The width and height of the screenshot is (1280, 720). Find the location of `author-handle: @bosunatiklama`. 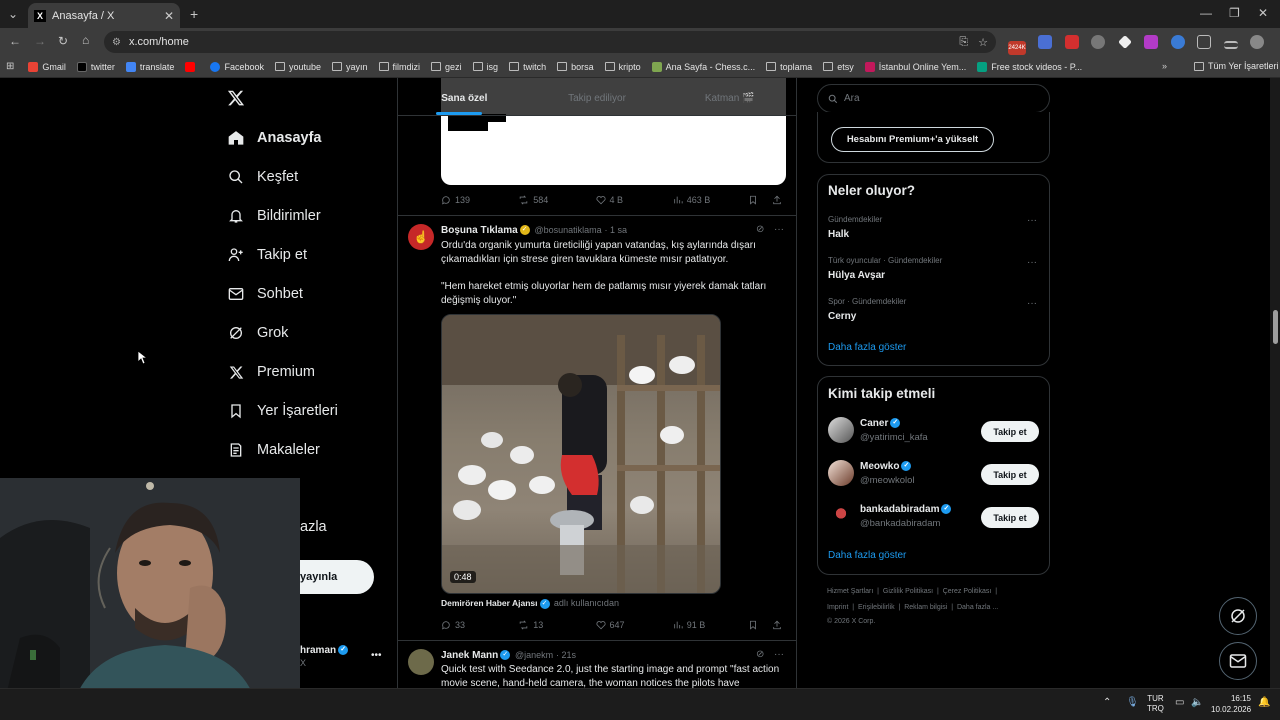

author-handle: @bosunatiklama is located at coordinates (567, 230).